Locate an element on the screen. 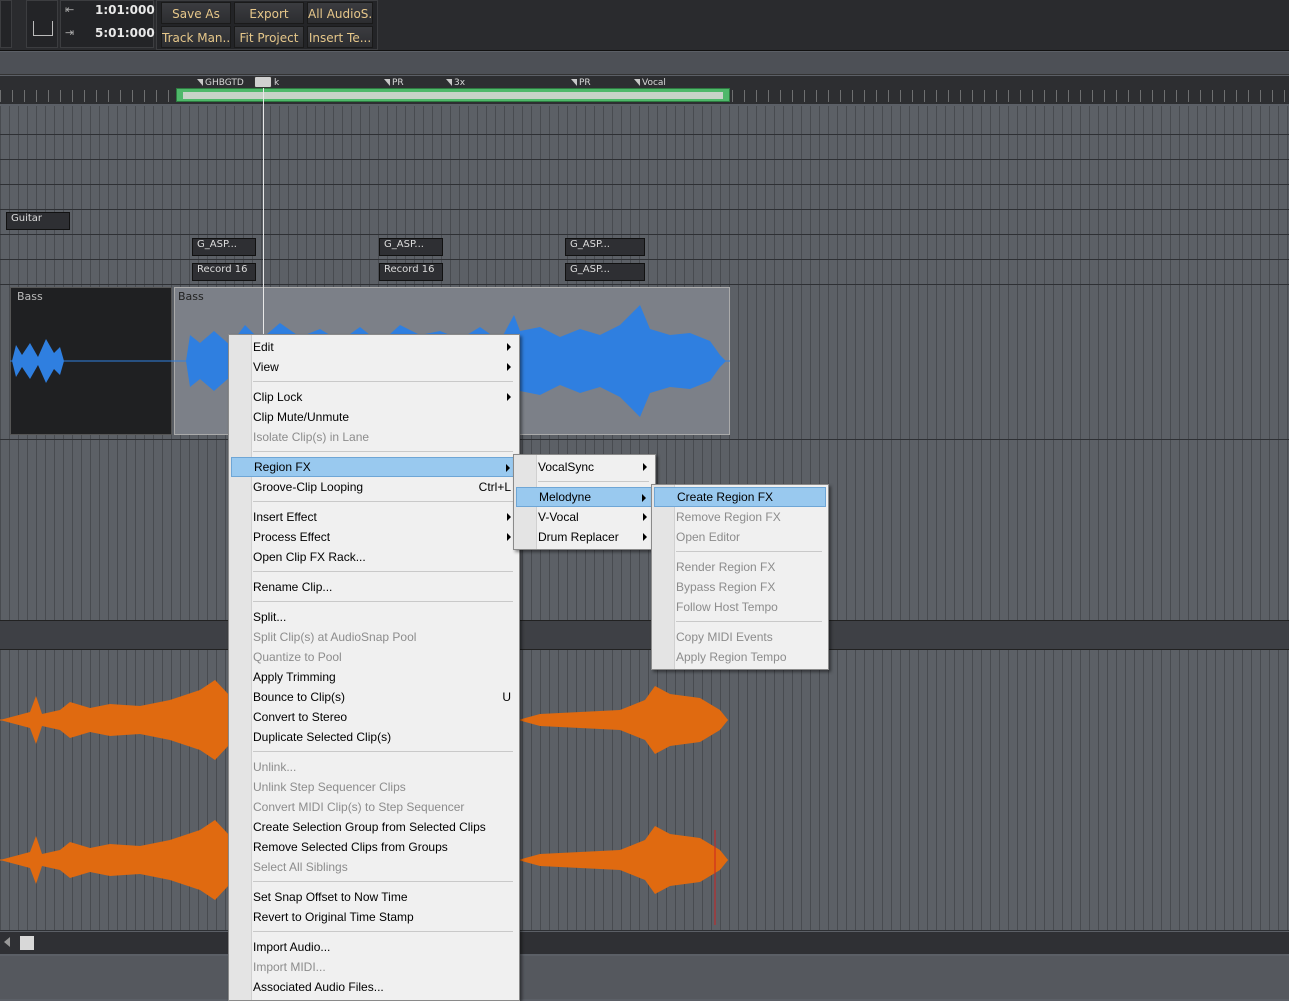 The width and height of the screenshot is (1289, 1001). menu-item-unlink-step-sequencer-clips: Unlink Step Sequencer Clips is located at coordinates (374, 787).